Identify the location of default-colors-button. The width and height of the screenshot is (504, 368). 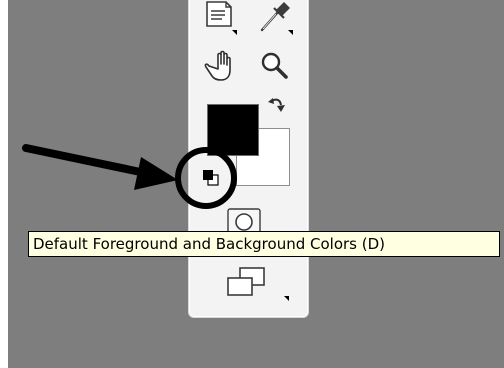
(211, 178).